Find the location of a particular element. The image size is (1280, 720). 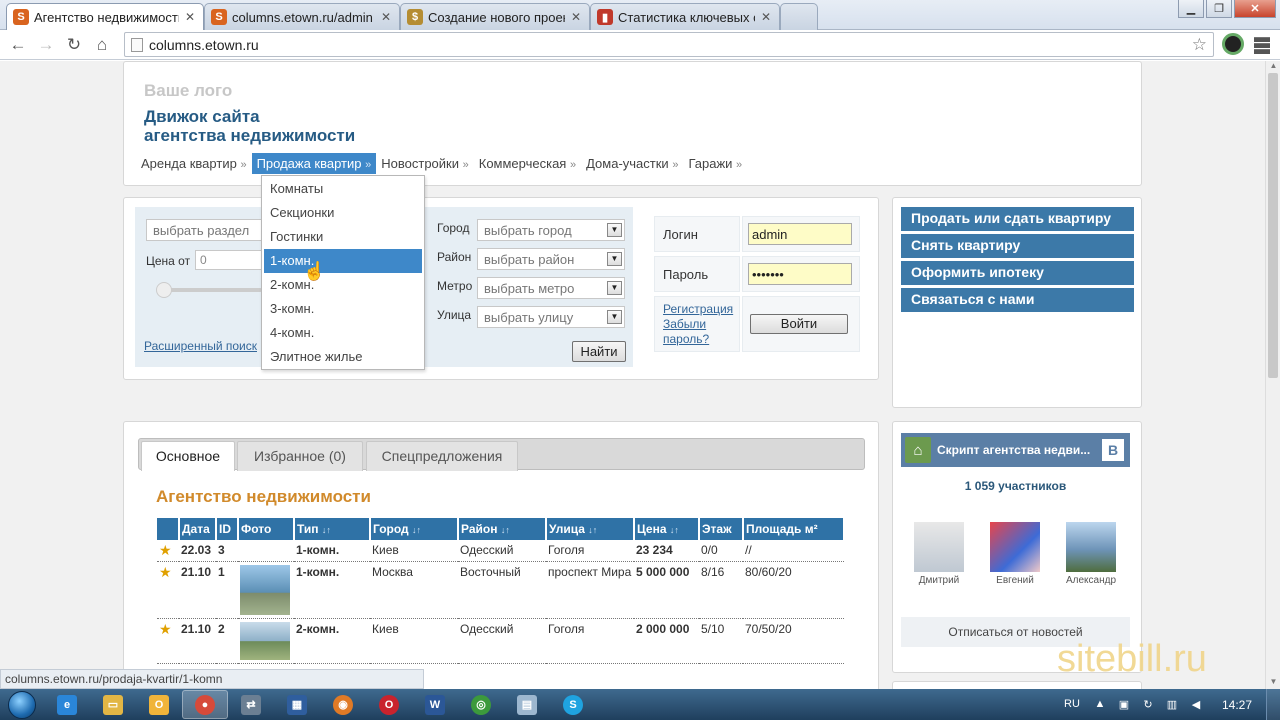

taskbar-app-green: ◎ is located at coordinates (481, 704).